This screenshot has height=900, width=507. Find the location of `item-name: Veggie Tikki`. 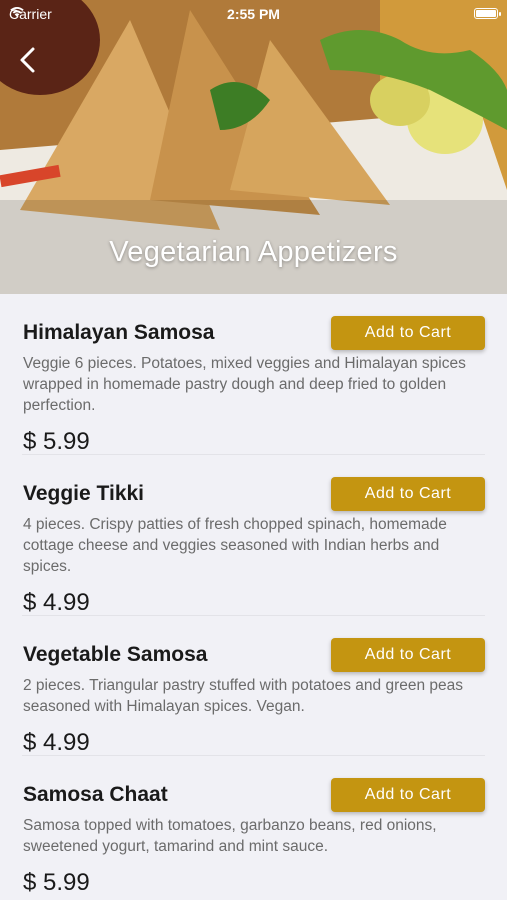

item-name: Veggie Tikki is located at coordinates (84, 493).